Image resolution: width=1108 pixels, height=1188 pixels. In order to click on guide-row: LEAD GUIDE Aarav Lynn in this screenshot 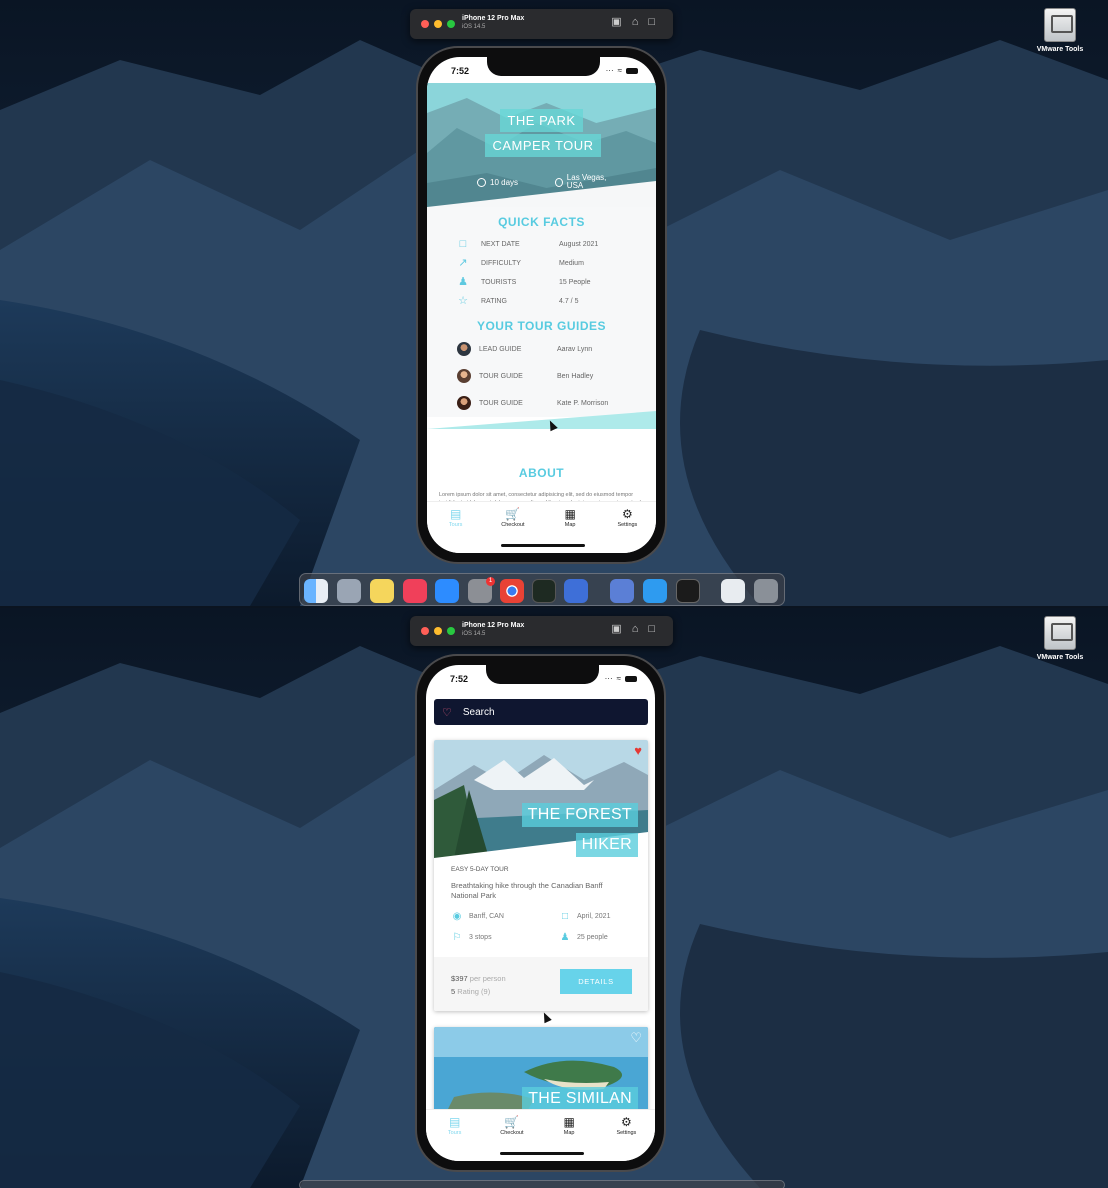, I will do `click(547, 349)`.